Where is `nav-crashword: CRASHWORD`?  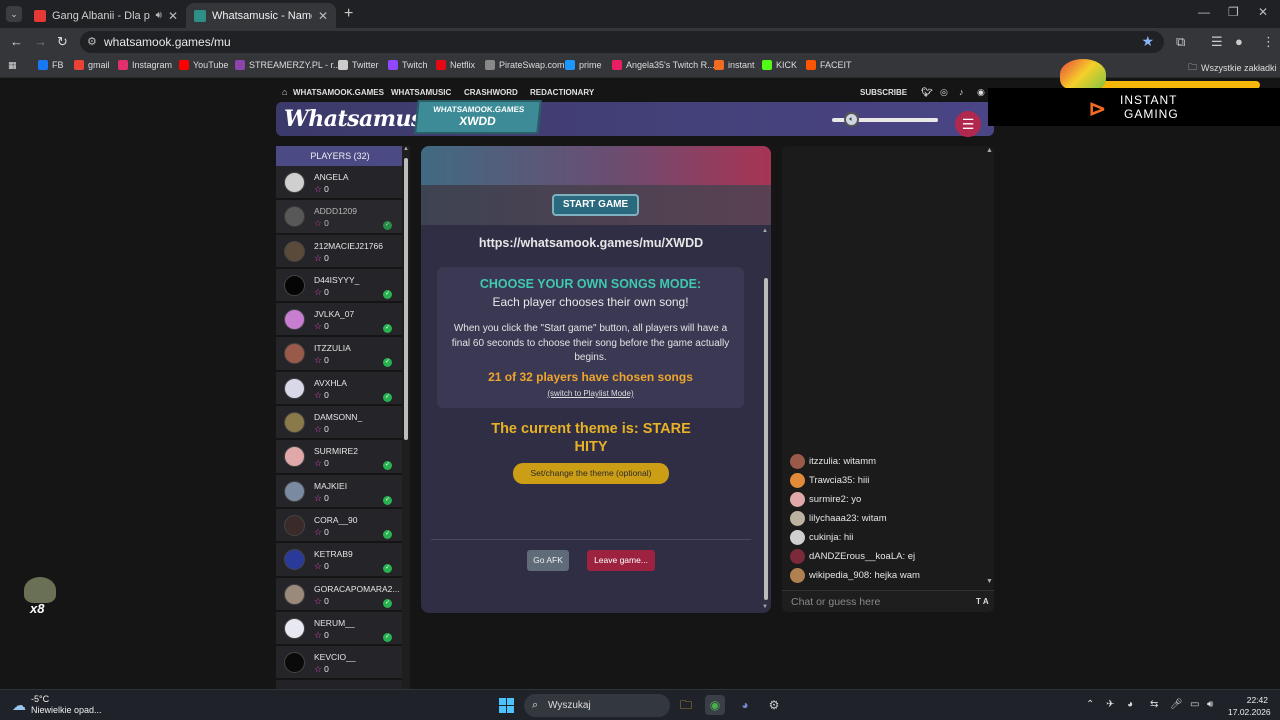 nav-crashword: CRASHWORD is located at coordinates (491, 92).